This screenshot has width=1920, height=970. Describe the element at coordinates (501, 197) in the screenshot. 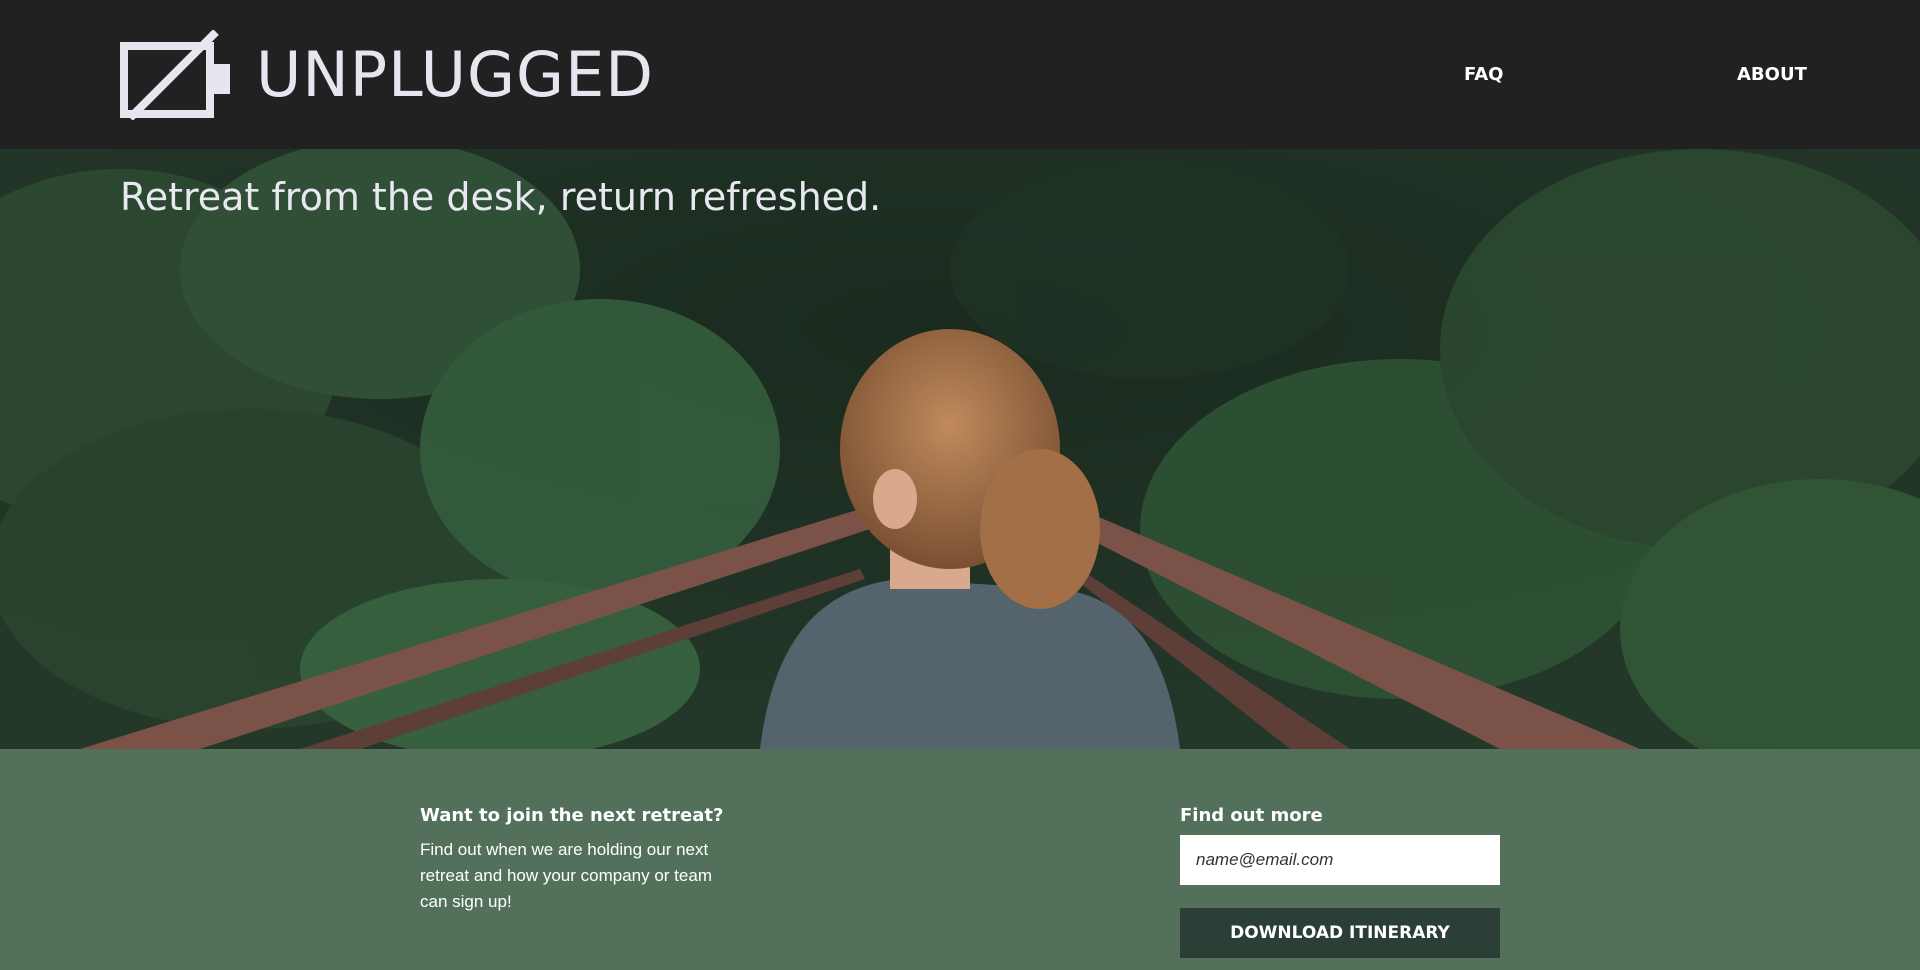

I see `hero-tagline: Retreat from the desk, return refreshed.` at that location.